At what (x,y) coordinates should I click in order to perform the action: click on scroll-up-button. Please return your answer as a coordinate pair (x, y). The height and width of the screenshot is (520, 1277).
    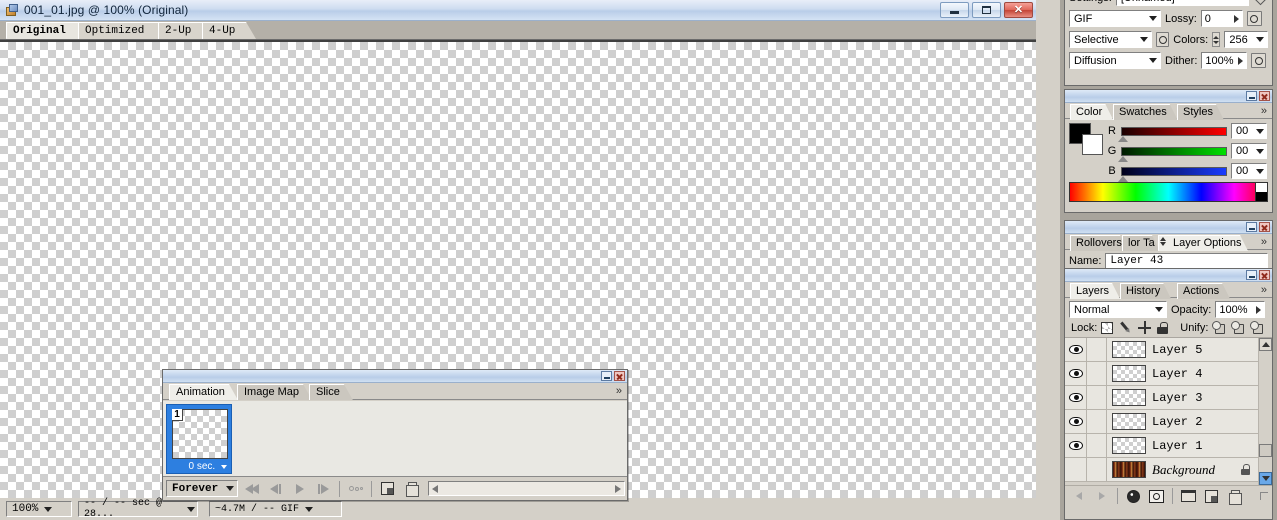
    Looking at the image, I should click on (1265, 344).